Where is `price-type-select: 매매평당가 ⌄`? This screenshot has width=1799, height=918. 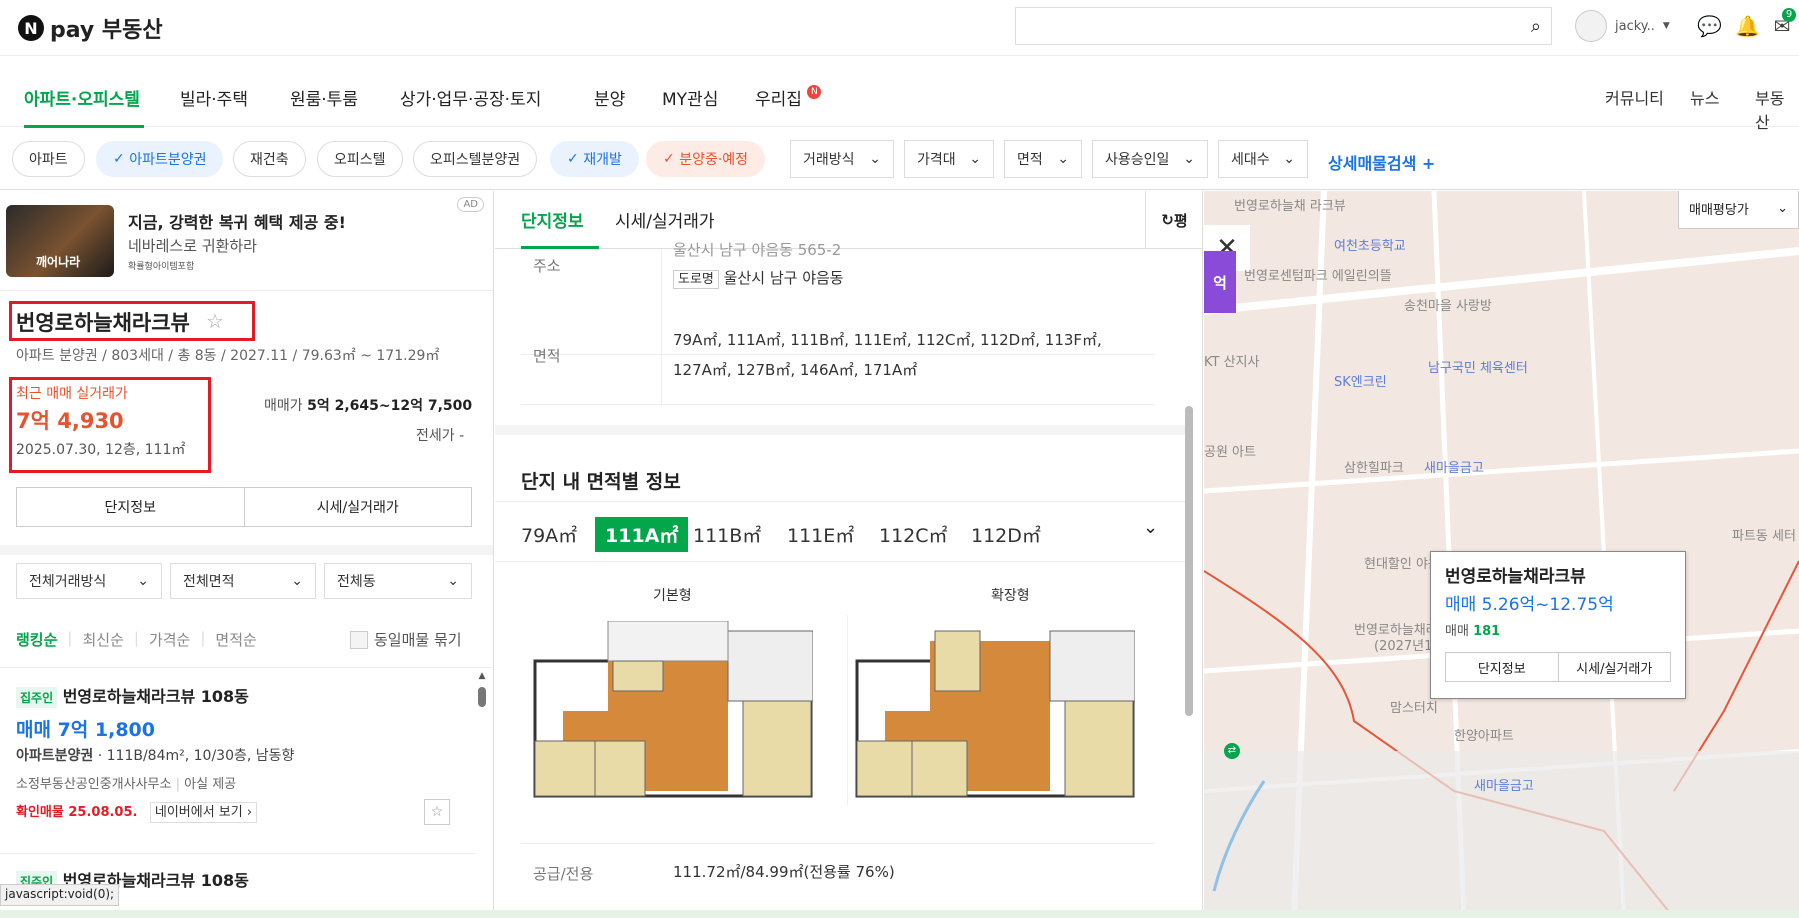
price-type-select: 매매평당가 ⌄ is located at coordinates (1738, 210).